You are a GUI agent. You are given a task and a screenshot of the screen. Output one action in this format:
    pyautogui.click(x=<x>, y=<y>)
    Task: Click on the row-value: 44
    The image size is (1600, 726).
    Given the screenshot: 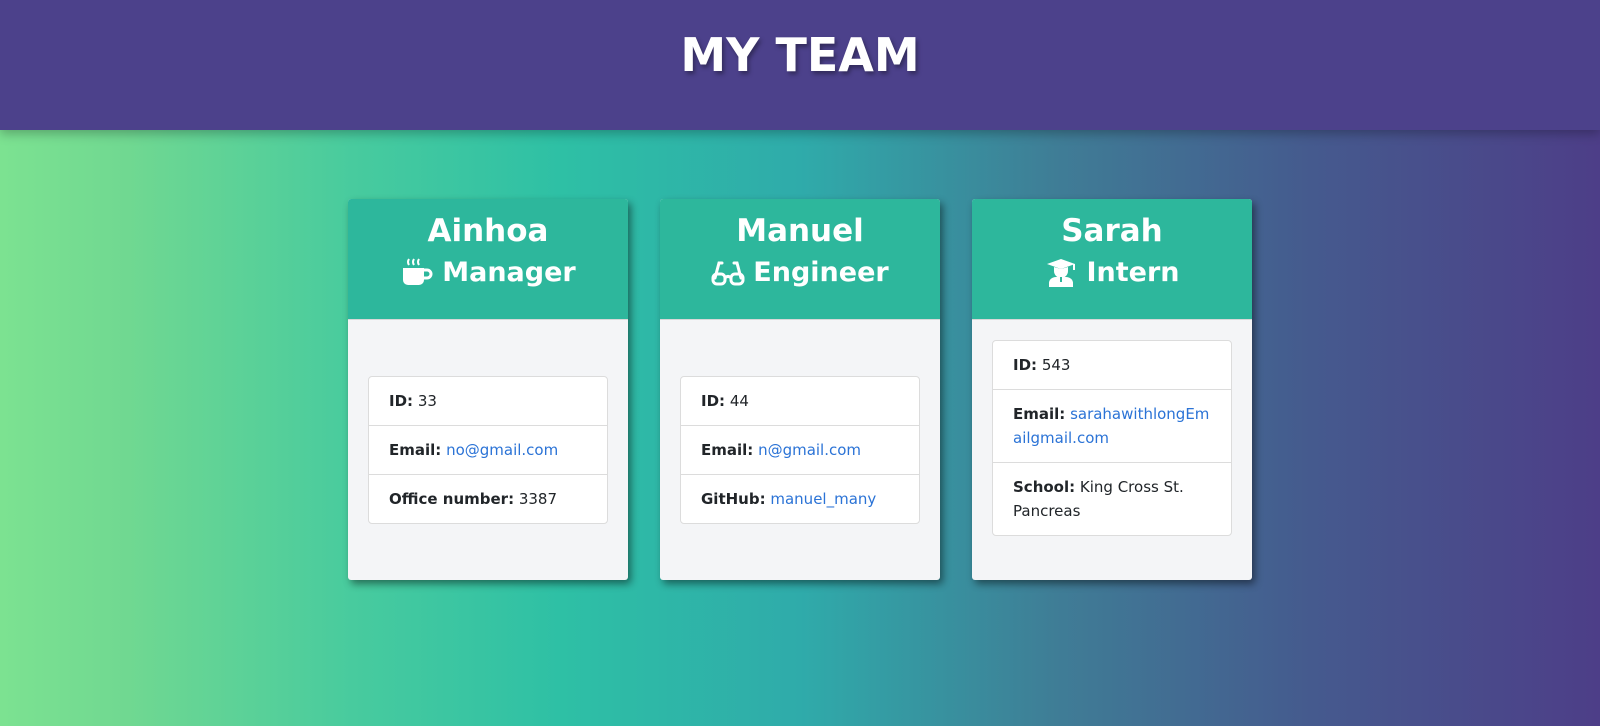 What is the action you would take?
    pyautogui.click(x=739, y=401)
    